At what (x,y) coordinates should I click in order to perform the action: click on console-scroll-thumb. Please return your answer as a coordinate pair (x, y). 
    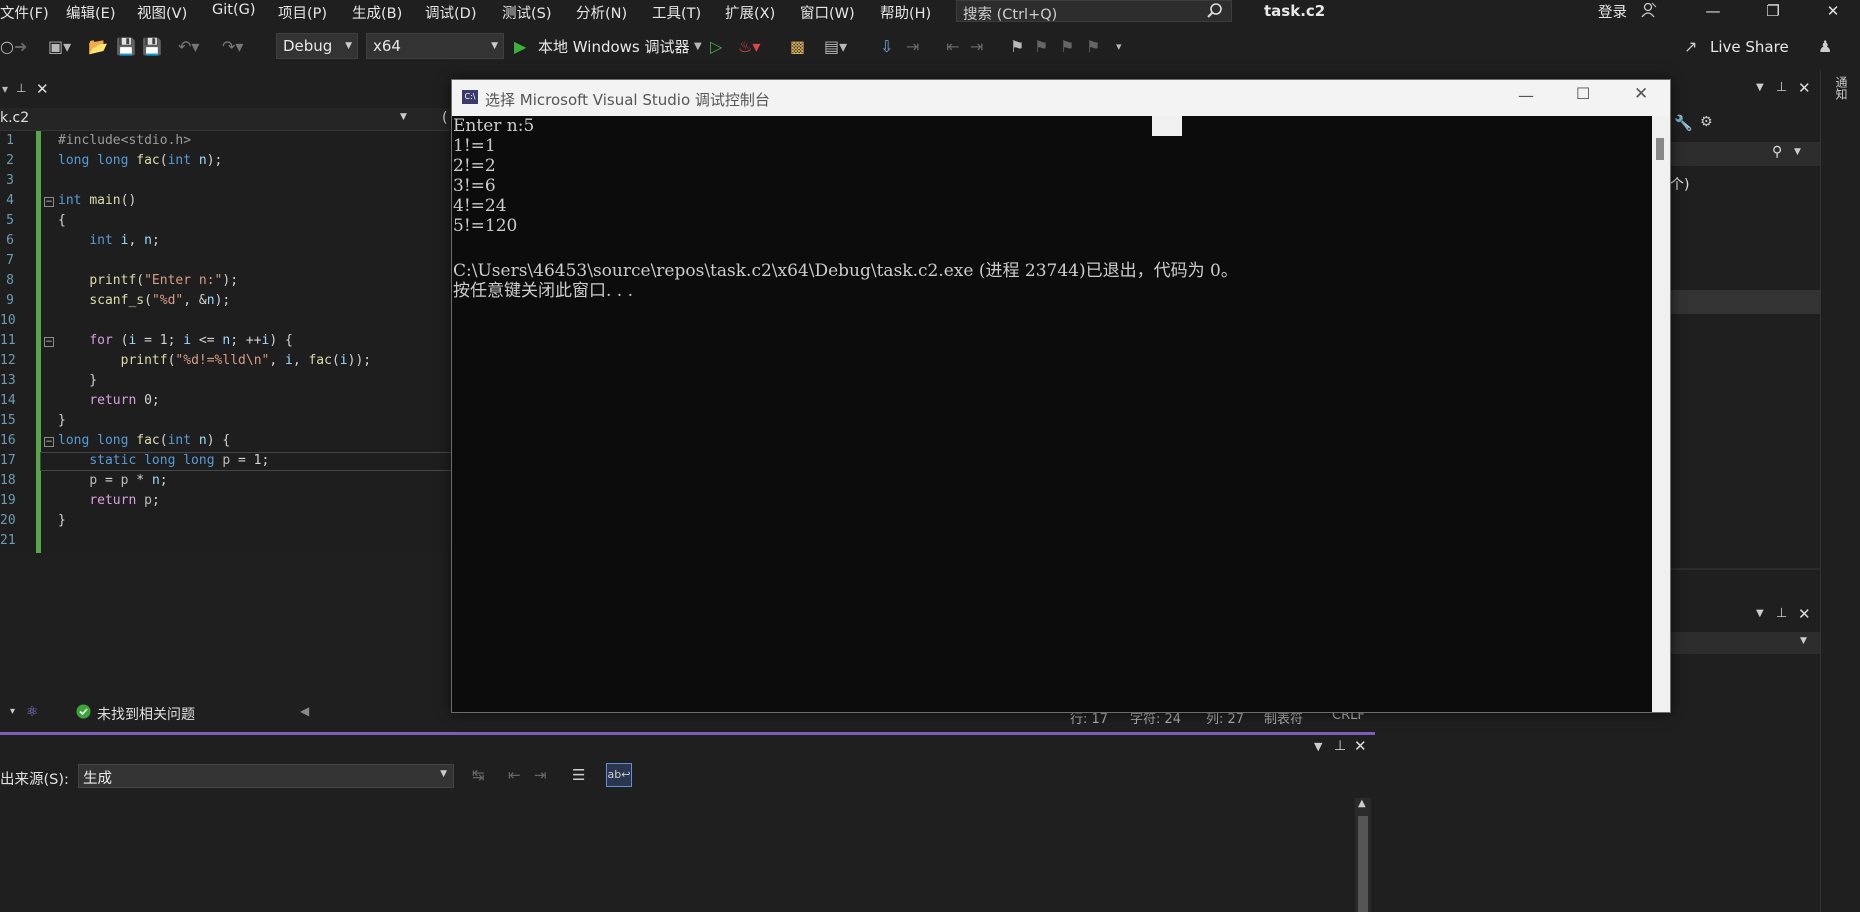
    Looking at the image, I should click on (1660, 149).